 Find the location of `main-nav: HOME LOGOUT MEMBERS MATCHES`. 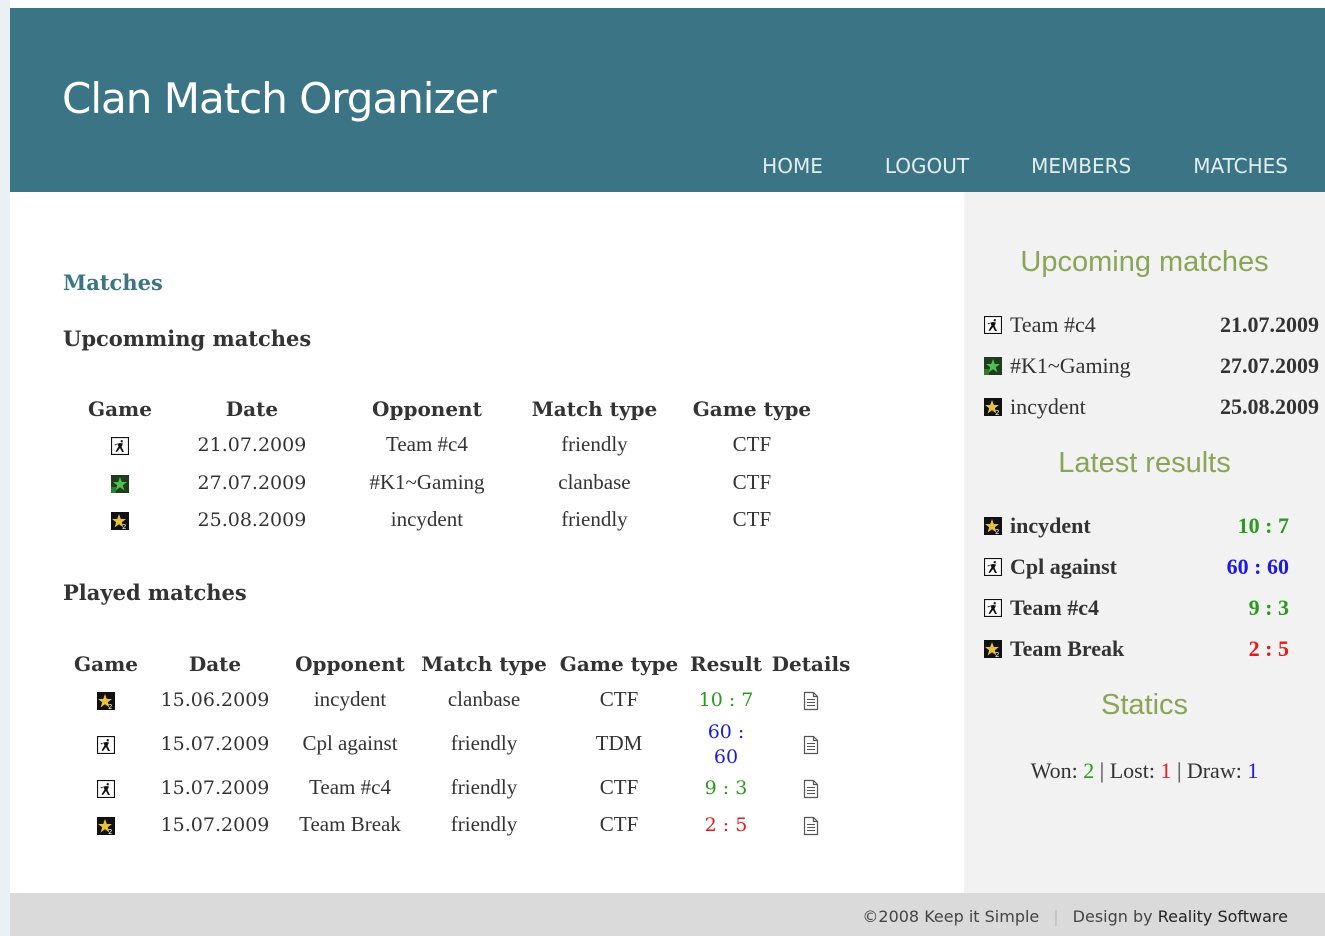

main-nav: HOME LOGOUT MEMBERS MATCHES is located at coordinates (1025, 166).